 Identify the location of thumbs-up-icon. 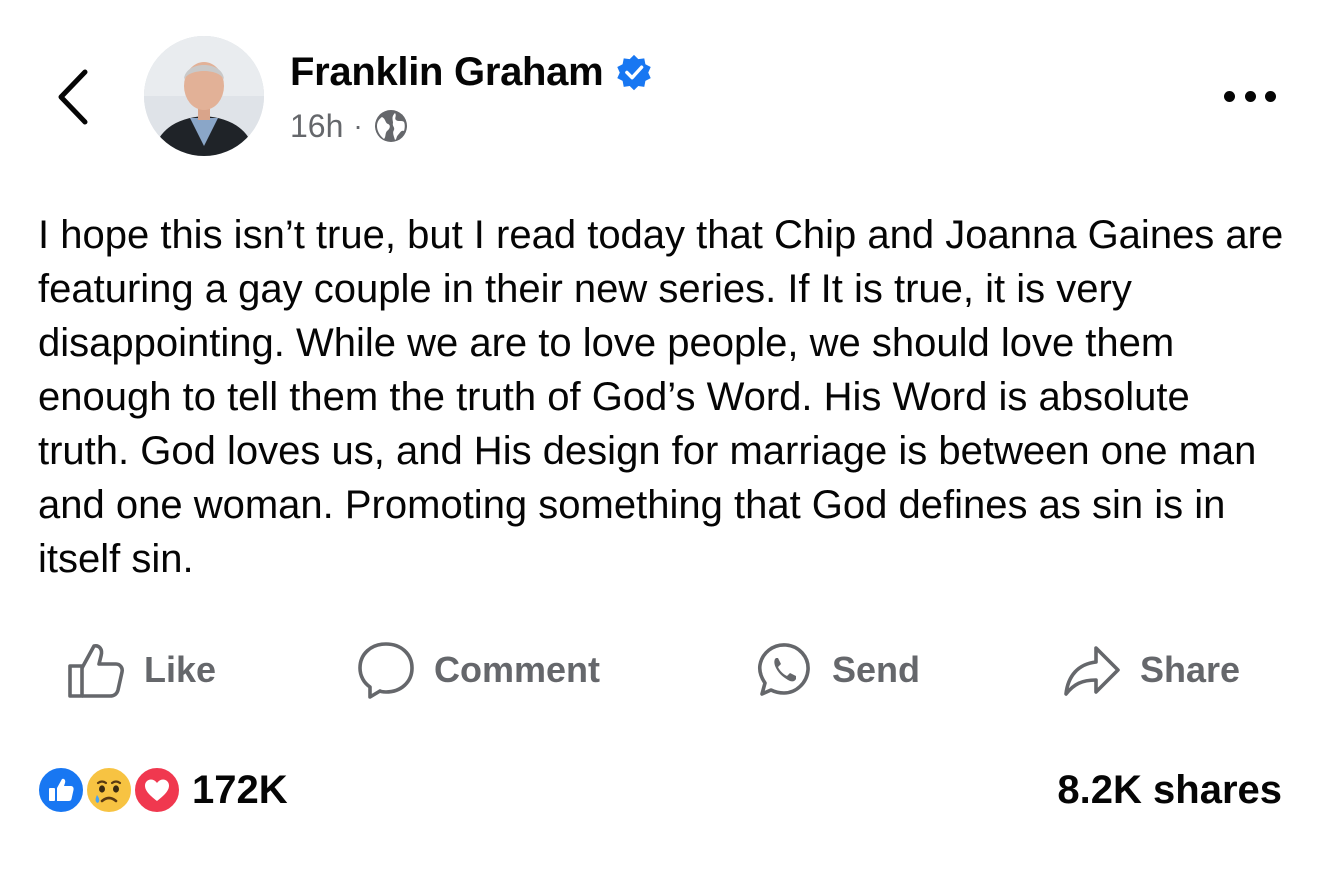
(96, 671).